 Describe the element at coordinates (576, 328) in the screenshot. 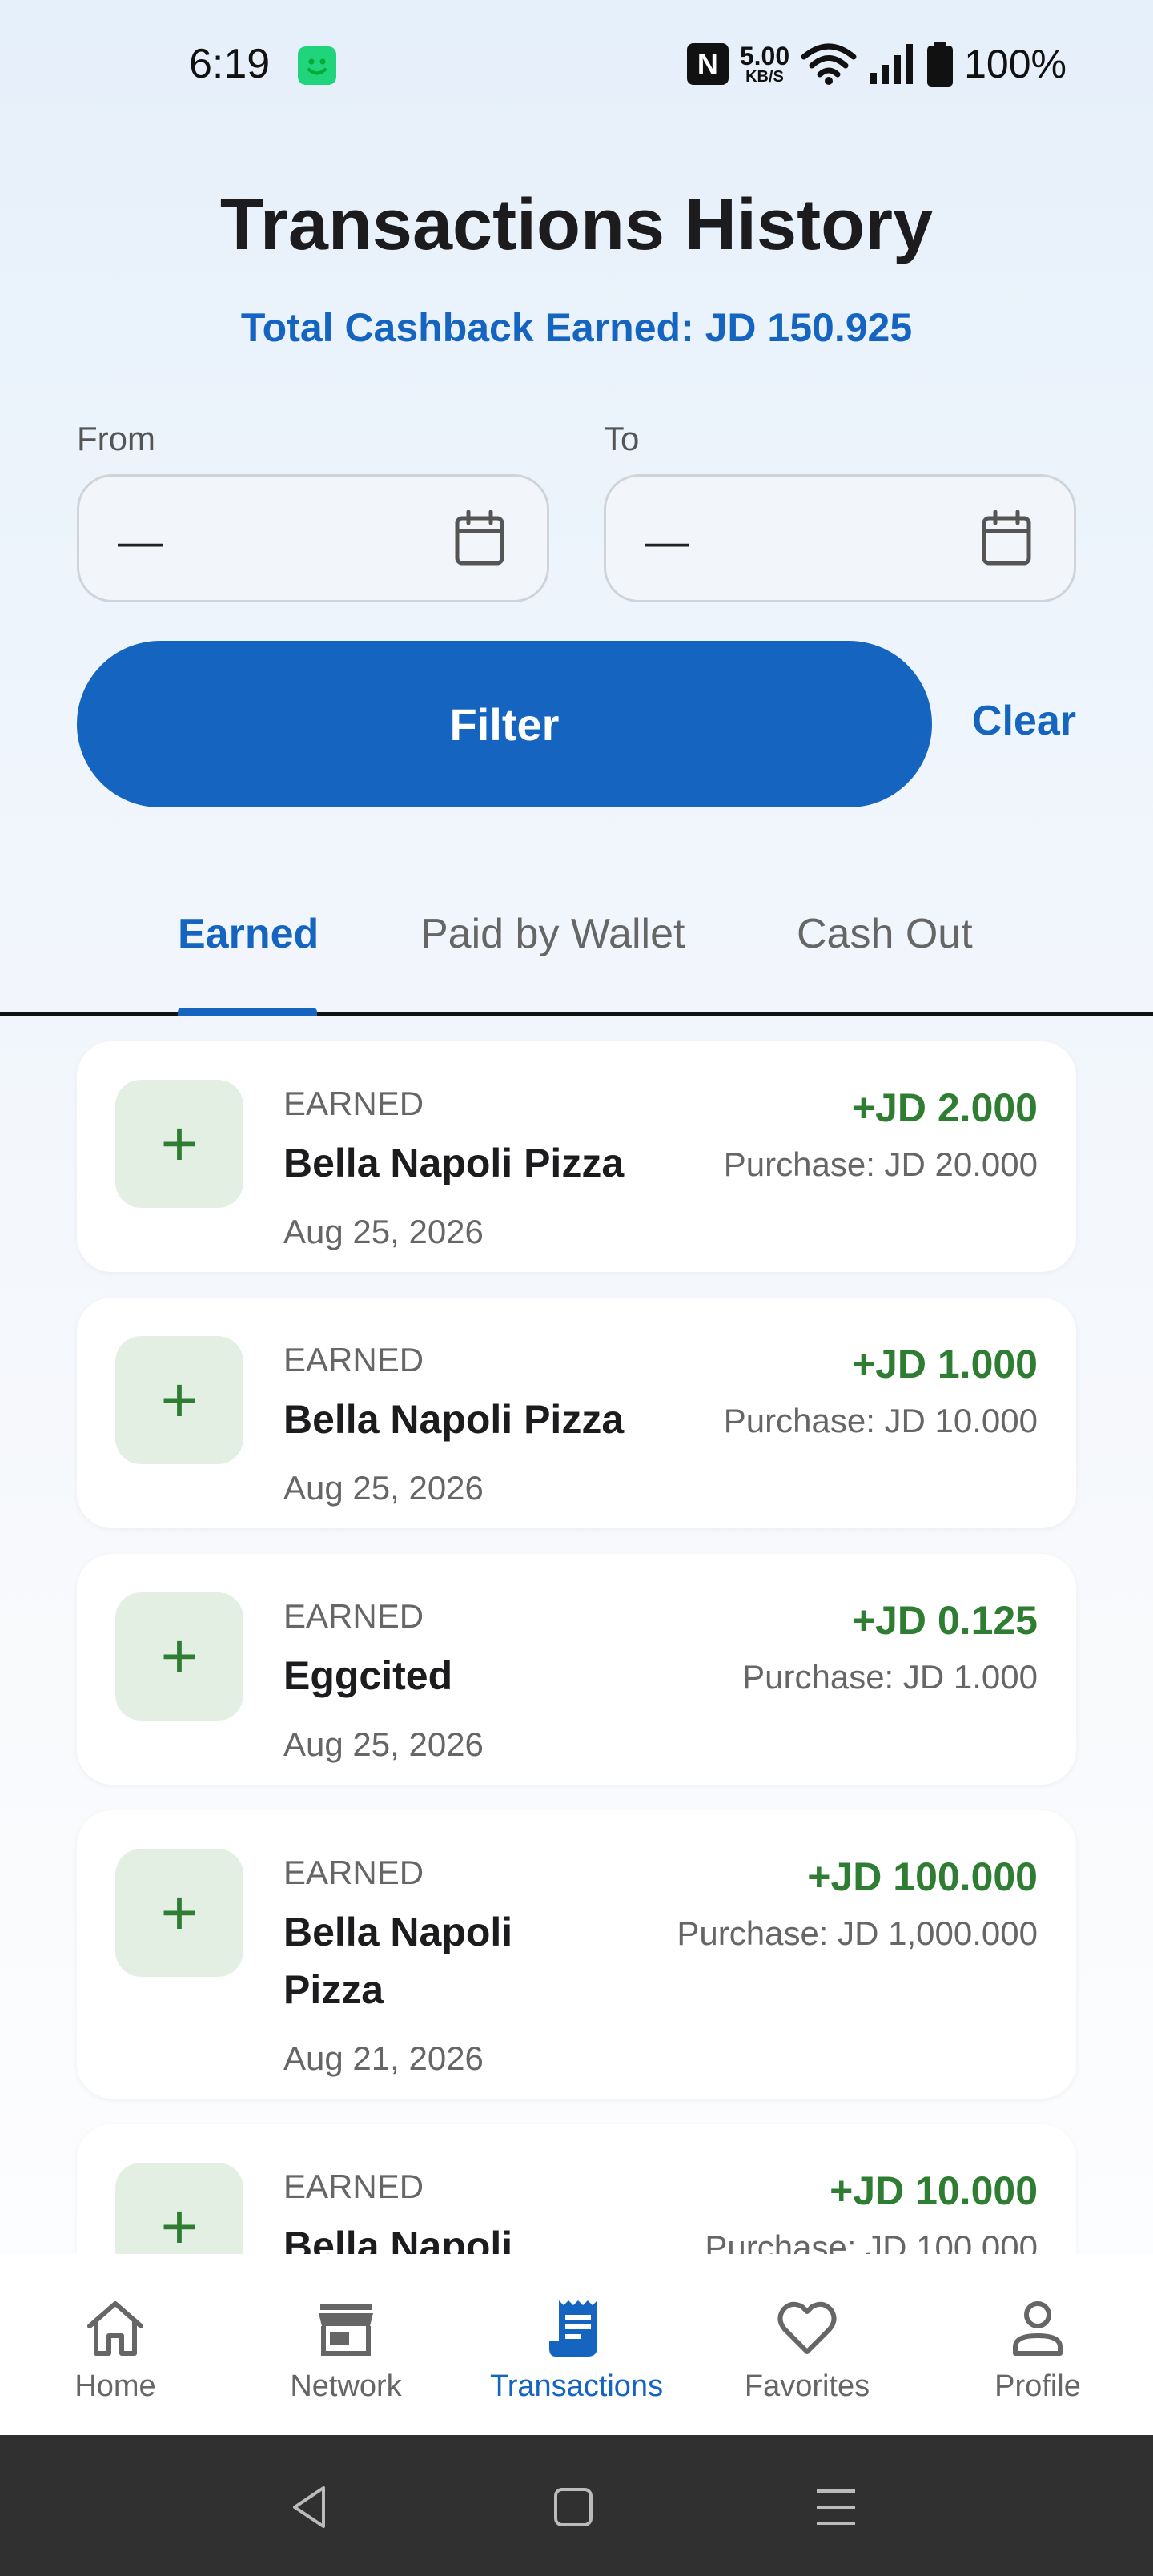

I see `cashback-total: Total Cashback Earned: JD 150.925` at that location.